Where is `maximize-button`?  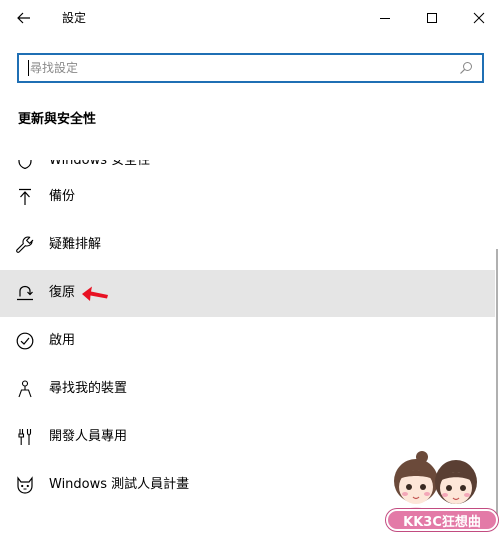 maximize-button is located at coordinates (432, 18).